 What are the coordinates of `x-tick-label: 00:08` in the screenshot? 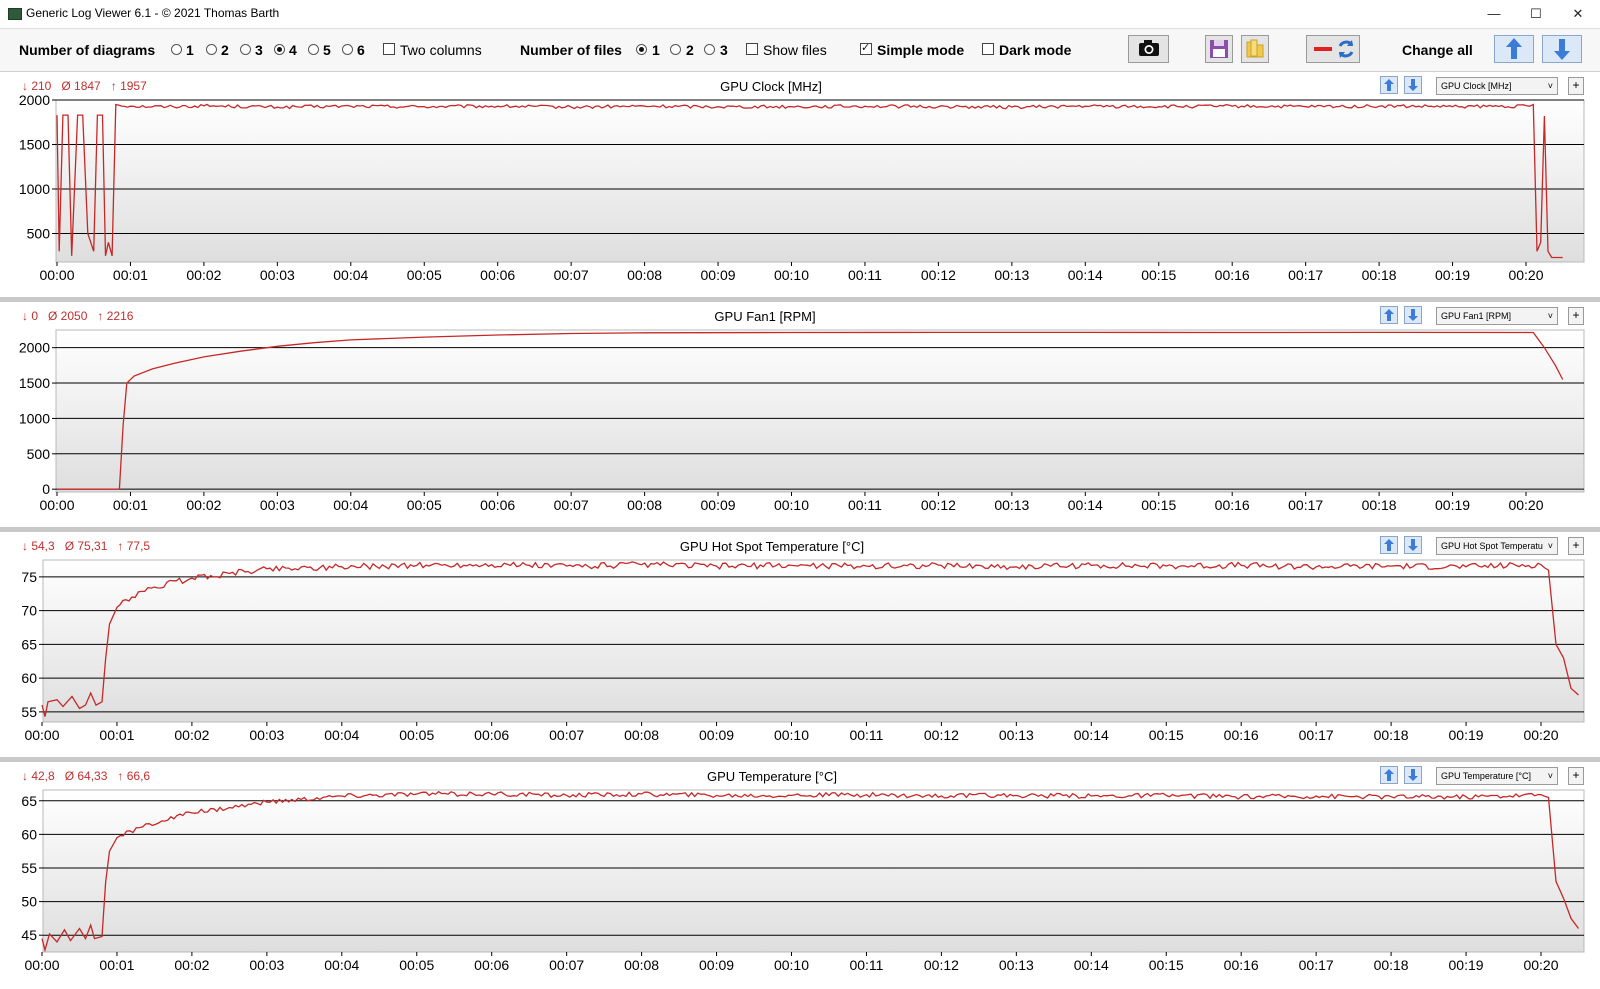 It's located at (644, 275).